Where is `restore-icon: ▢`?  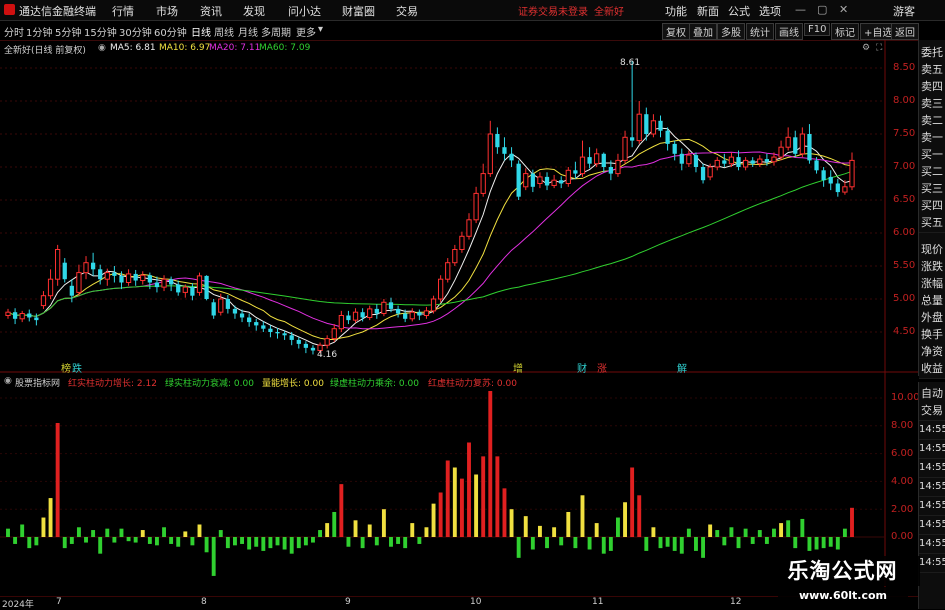
restore-icon: ▢ is located at coordinates (822, 9).